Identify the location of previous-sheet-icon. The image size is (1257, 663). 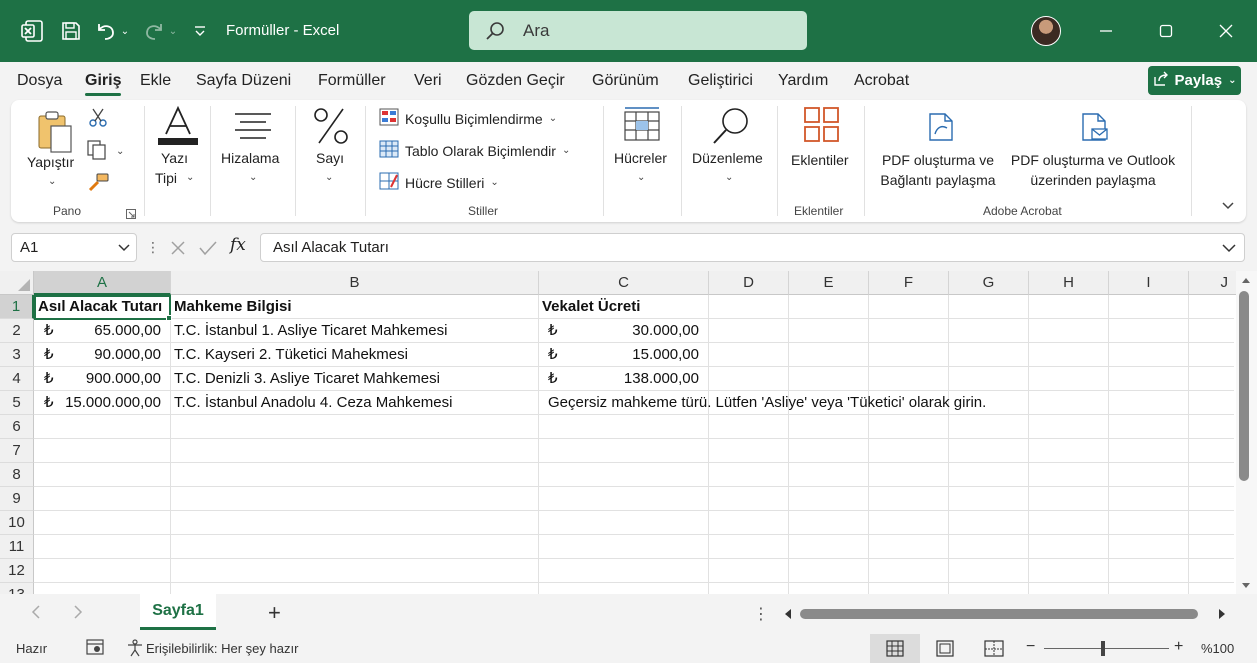
(36, 613).